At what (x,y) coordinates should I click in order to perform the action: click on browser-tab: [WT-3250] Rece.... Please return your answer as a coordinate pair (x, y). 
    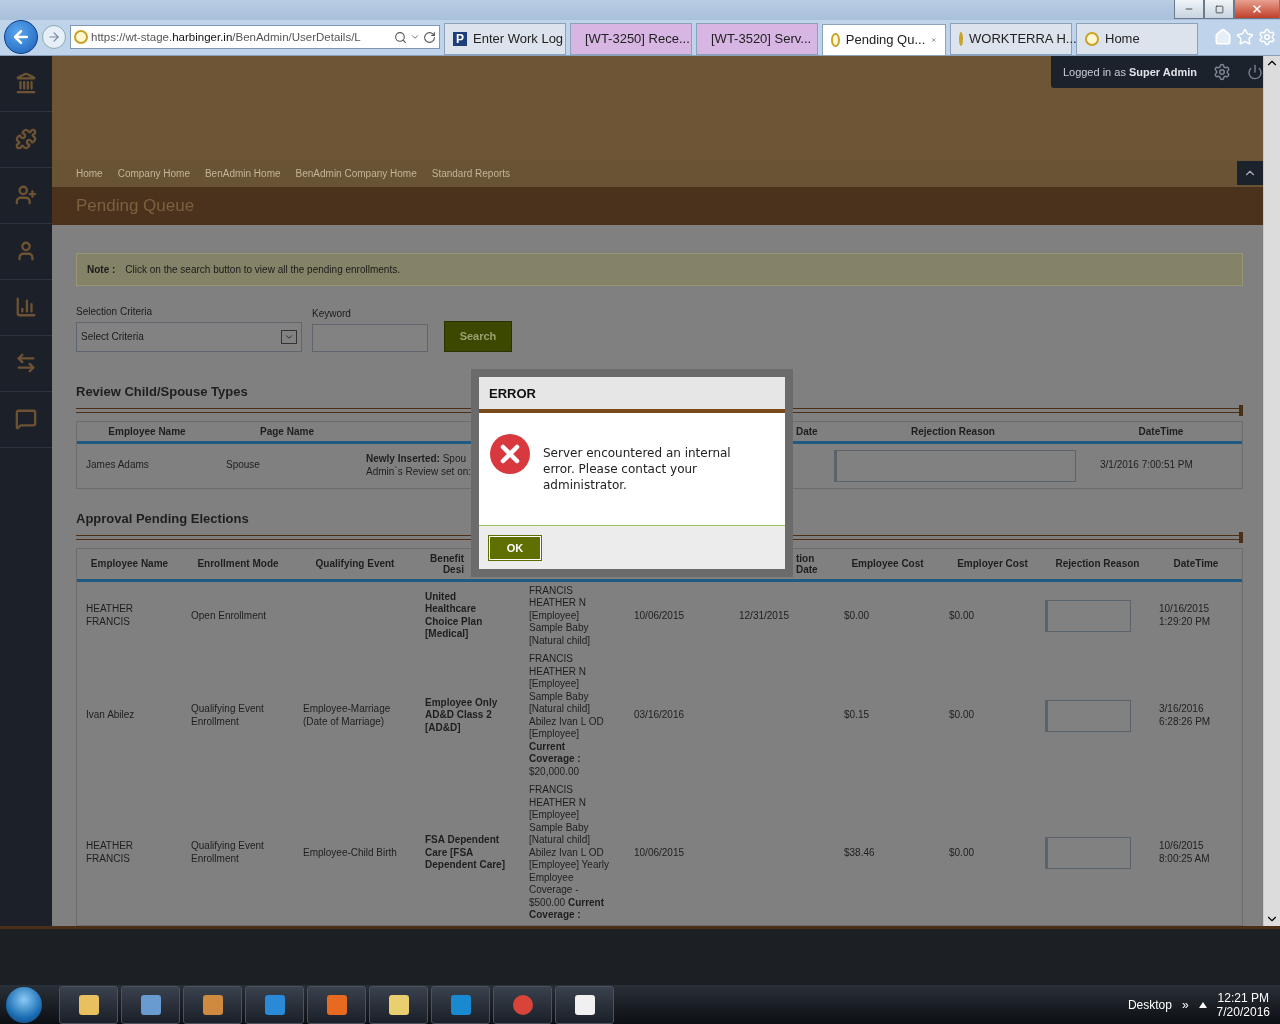
    Looking at the image, I should click on (631, 38).